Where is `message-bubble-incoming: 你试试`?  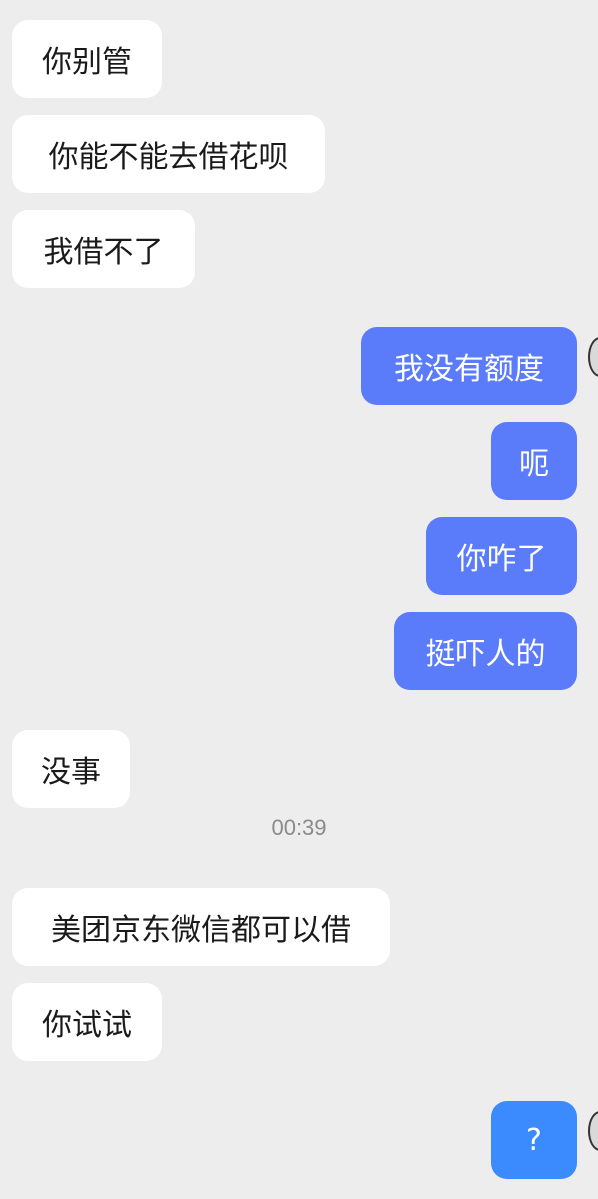
message-bubble-incoming: 你试试 is located at coordinates (87, 1022).